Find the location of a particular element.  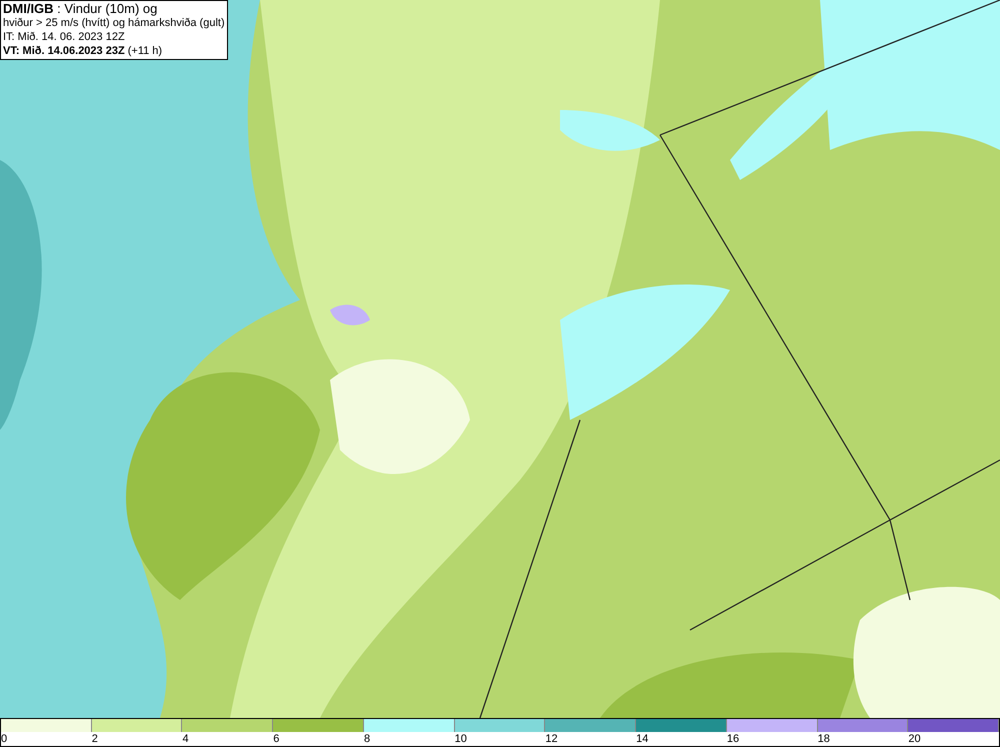

info-line: IT: Mið. 14. 06. 2023 12Z is located at coordinates (64, 37).